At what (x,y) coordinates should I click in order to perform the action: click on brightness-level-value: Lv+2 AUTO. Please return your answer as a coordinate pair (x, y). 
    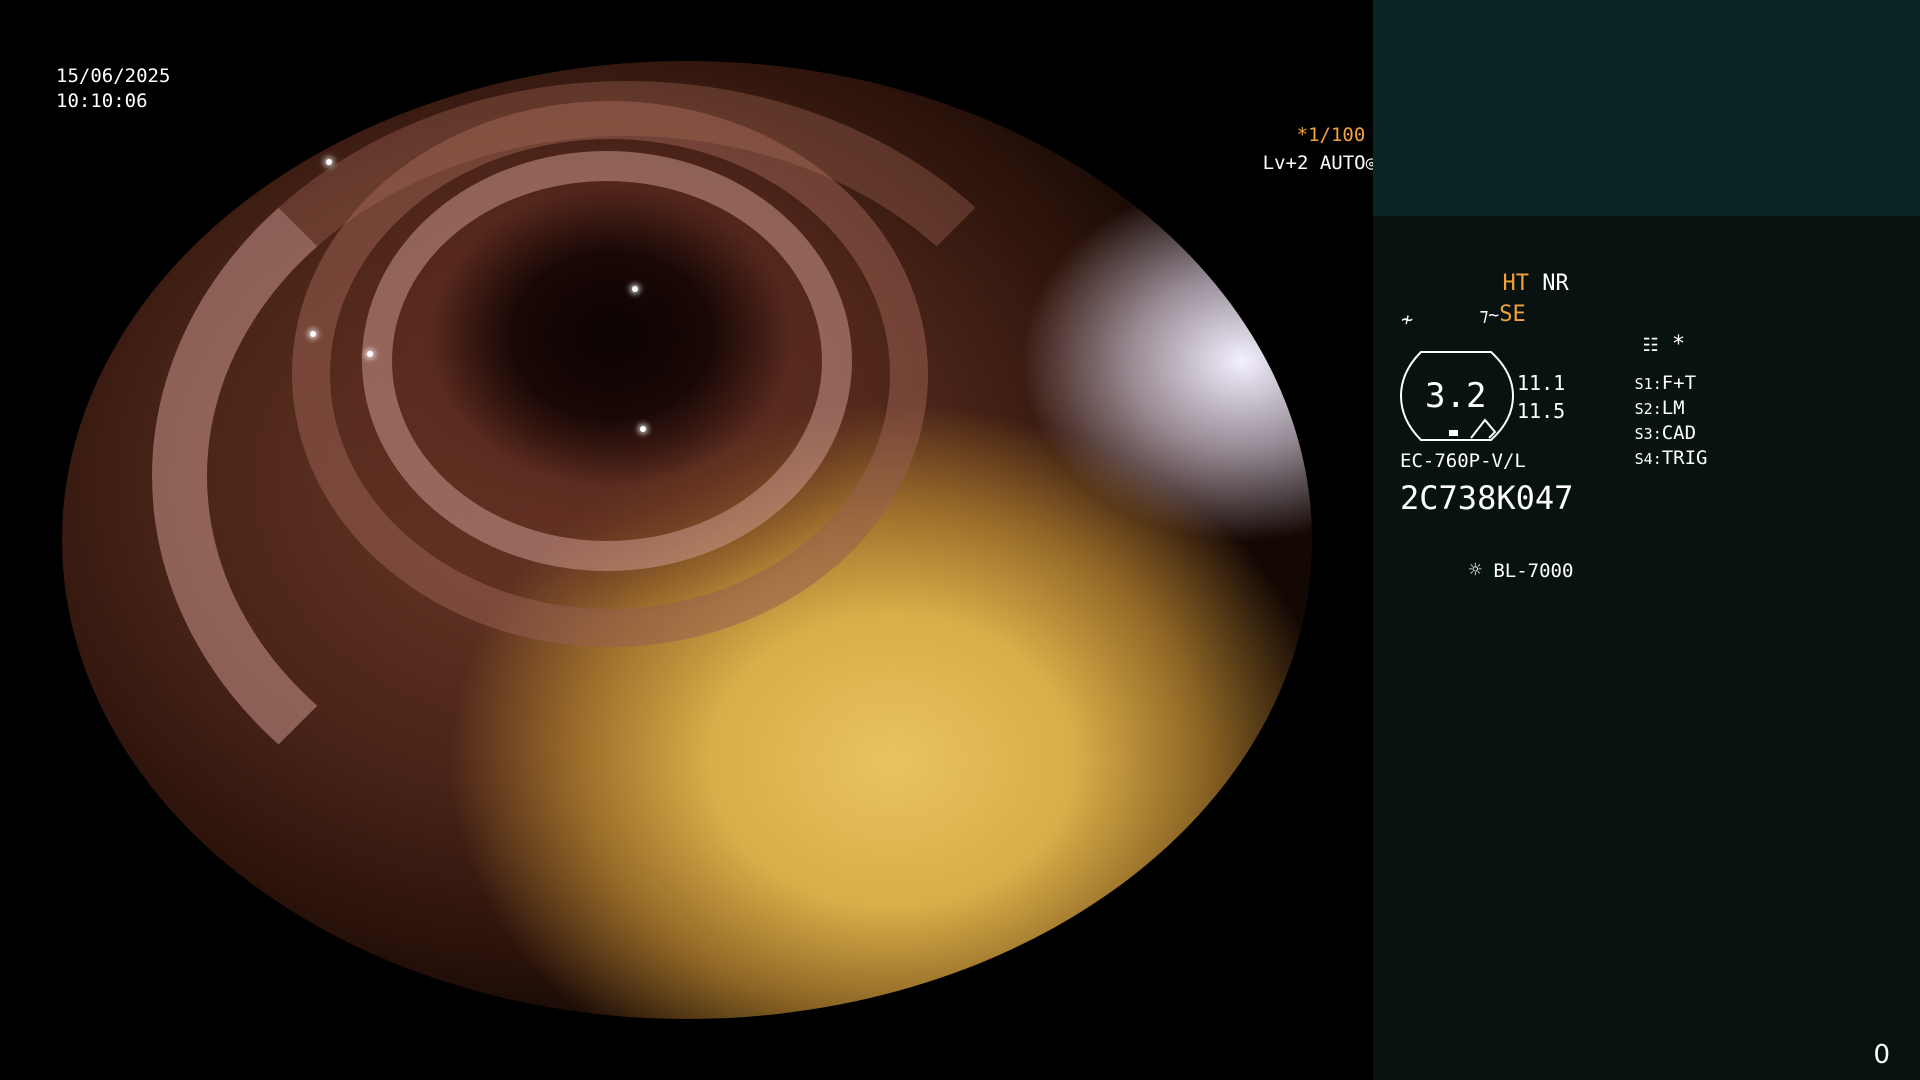
    Looking at the image, I should click on (1314, 163).